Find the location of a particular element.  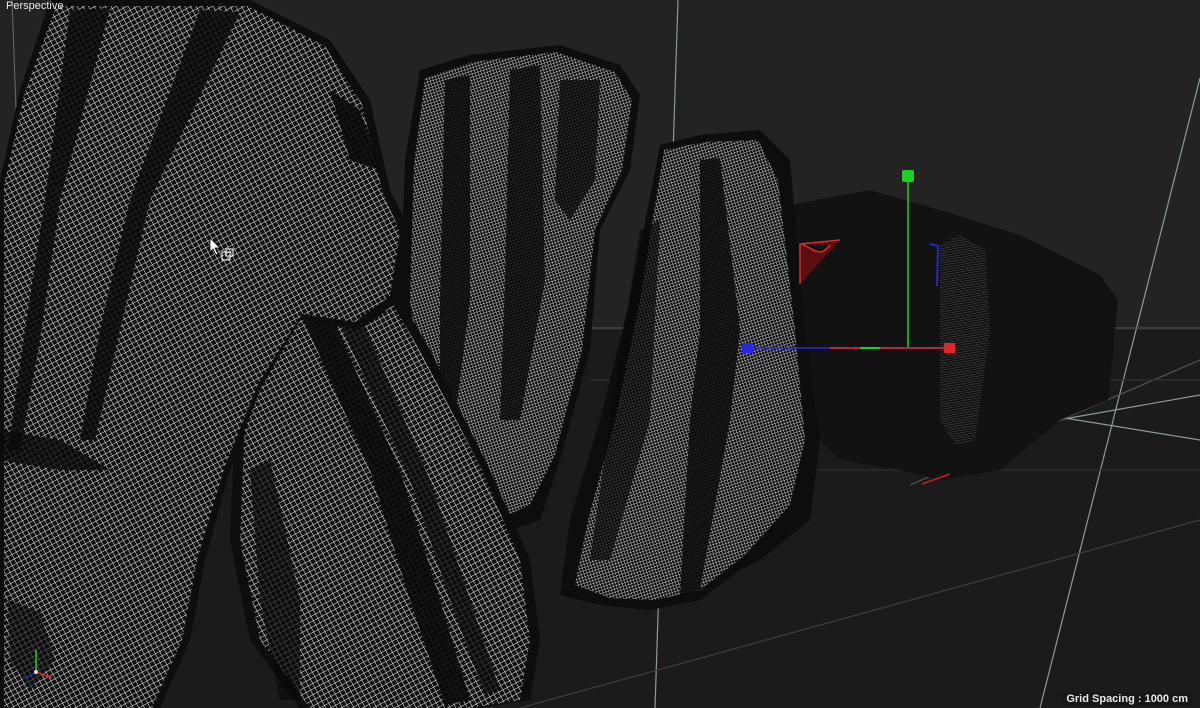

y-axis-handle is located at coordinates (908, 176).